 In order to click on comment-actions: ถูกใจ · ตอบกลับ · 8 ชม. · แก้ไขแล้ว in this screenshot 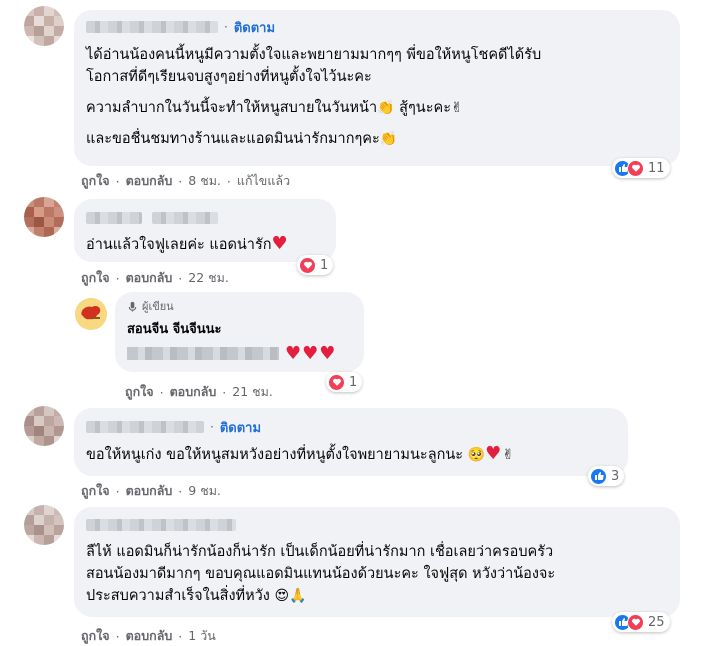, I will do `click(185, 181)`.